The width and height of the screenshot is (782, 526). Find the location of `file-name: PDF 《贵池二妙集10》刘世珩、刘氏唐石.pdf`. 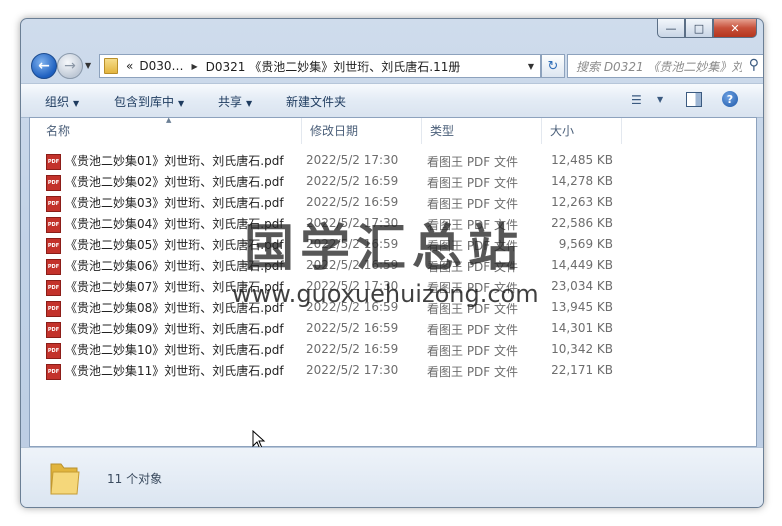

file-name: PDF 《贵池二妙集10》刘世珩、刘氏唐石.pdf is located at coordinates (165, 350).